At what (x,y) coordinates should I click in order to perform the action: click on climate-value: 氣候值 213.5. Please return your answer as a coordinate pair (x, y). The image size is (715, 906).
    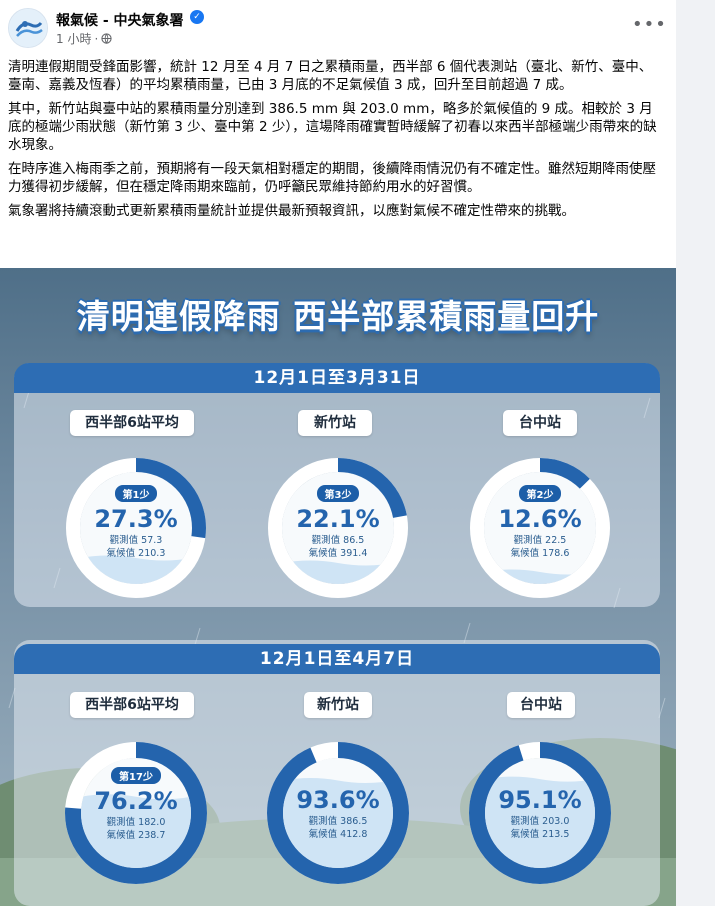
    Looking at the image, I should click on (540, 834).